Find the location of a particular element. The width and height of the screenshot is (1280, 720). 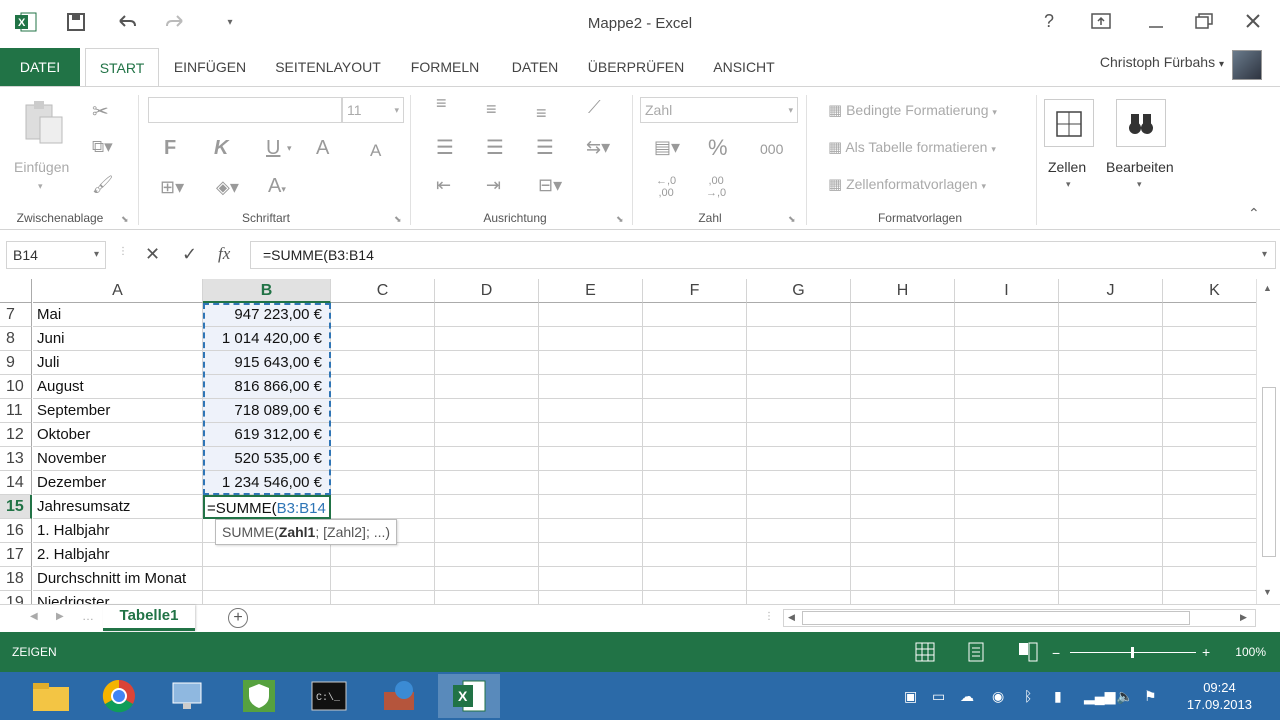

cell-label: September is located at coordinates (118, 411).